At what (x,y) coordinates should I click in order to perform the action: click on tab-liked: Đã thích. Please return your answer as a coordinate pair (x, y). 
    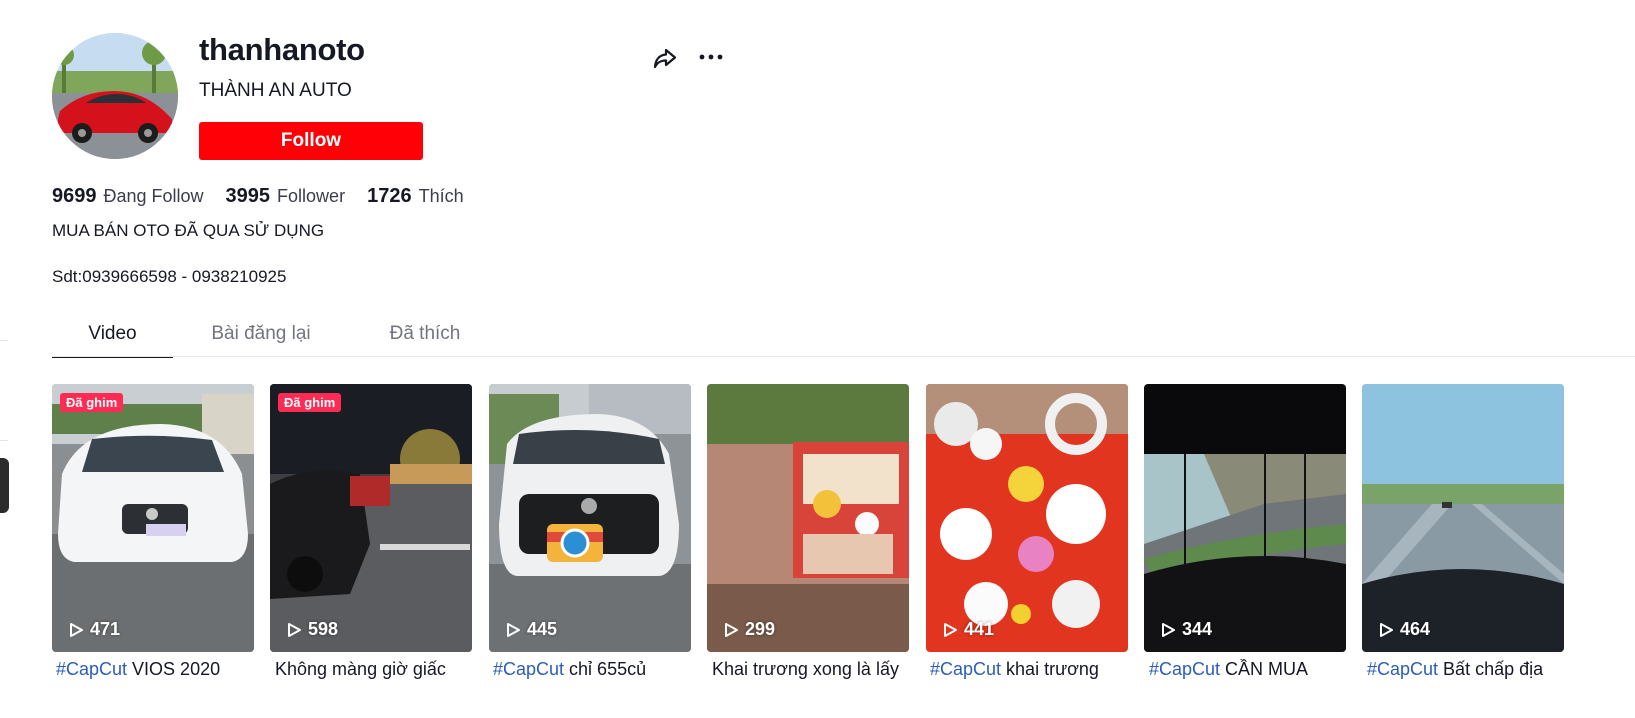
    Looking at the image, I should click on (425, 336).